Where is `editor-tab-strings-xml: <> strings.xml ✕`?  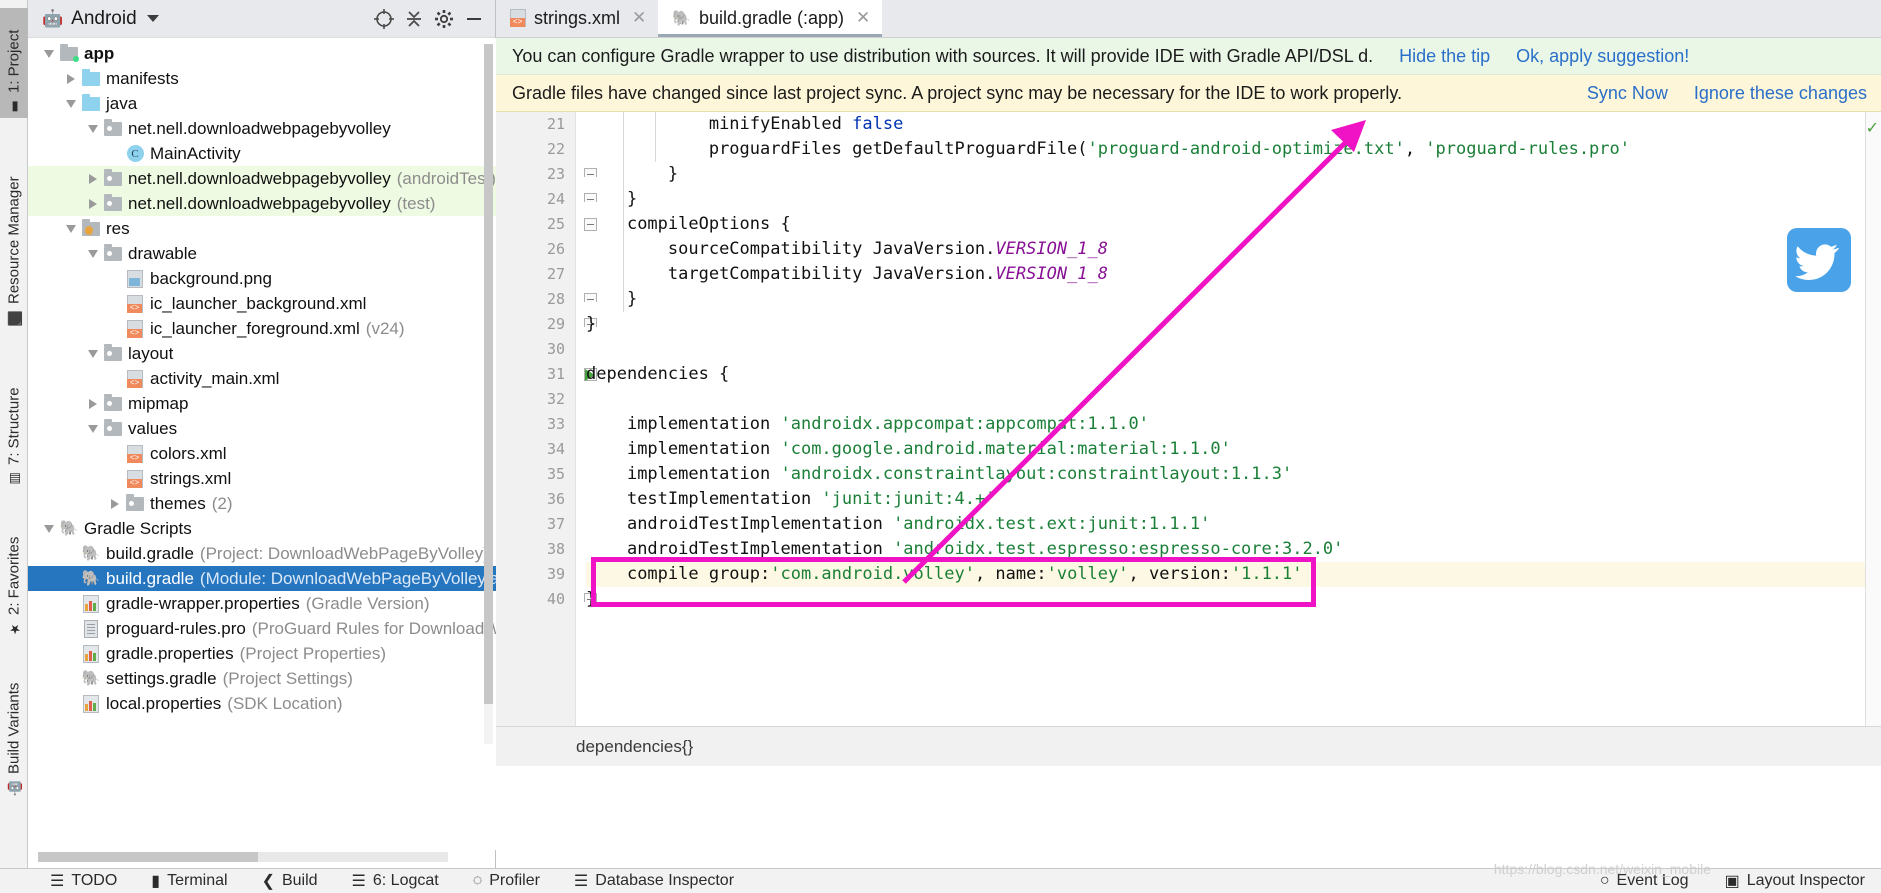
editor-tab-strings-xml: <> strings.xml ✕ is located at coordinates (577, 18).